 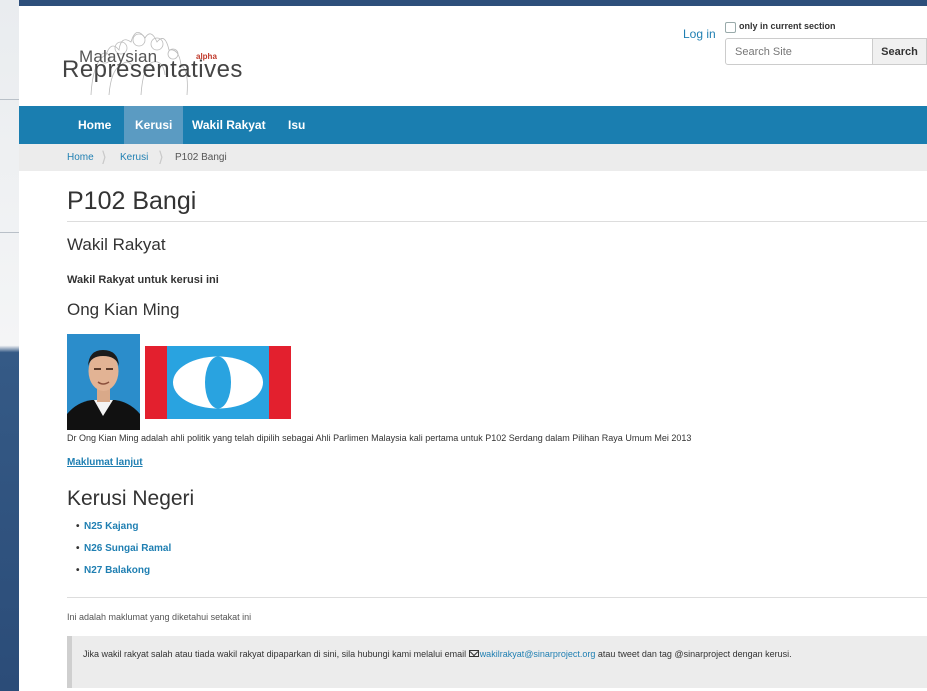 What do you see at coordinates (94, 125) in the screenshot?
I see `nav-item-home: Home` at bounding box center [94, 125].